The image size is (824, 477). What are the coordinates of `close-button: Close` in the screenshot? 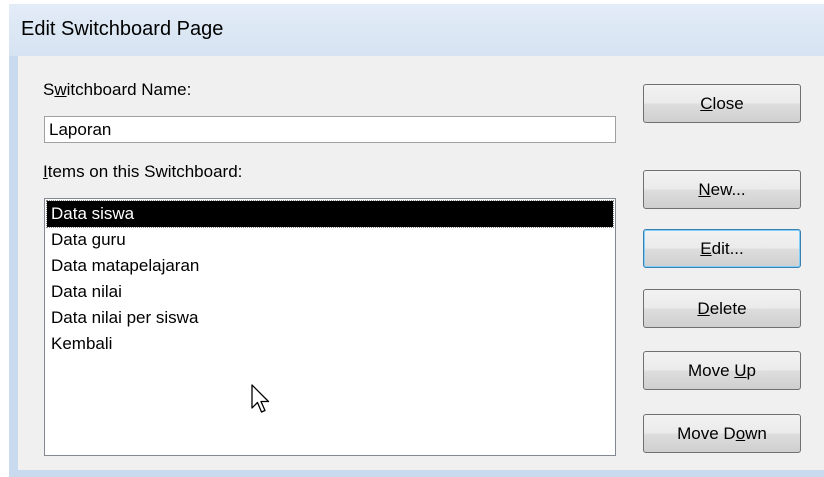 It's located at (722, 103).